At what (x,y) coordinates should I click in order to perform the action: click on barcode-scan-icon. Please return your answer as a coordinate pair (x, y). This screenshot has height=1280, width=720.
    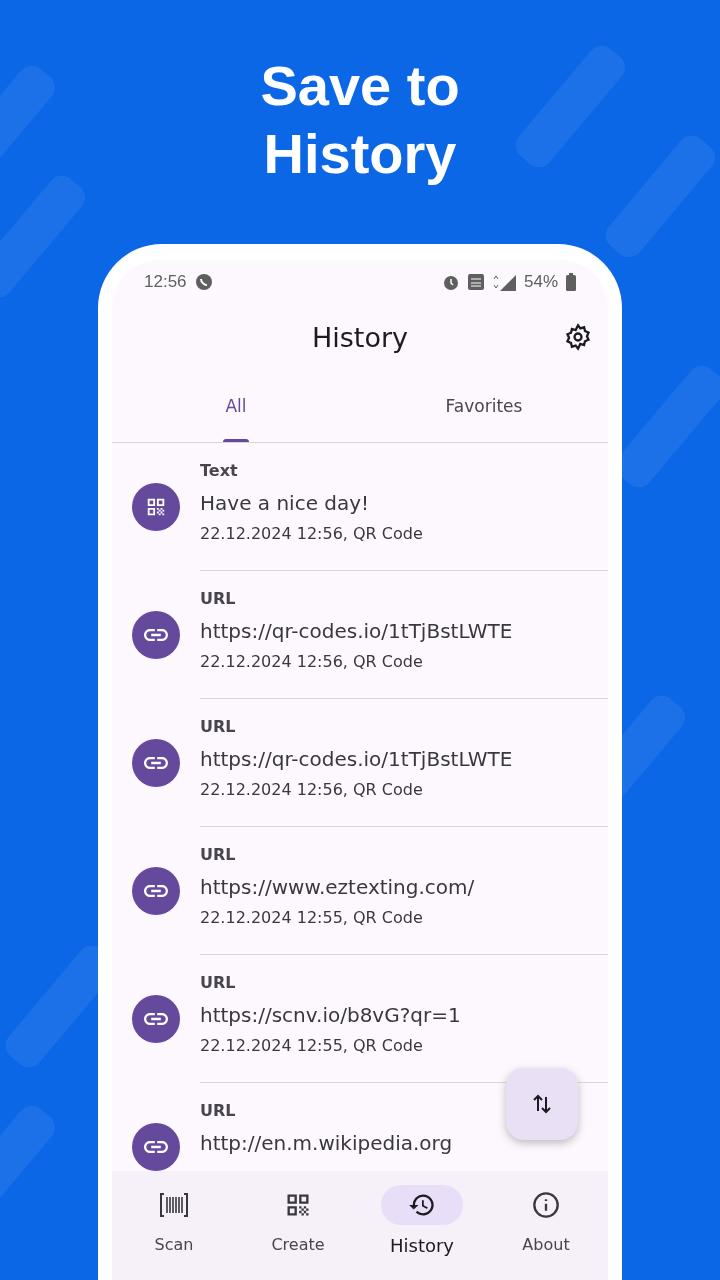
    Looking at the image, I should click on (174, 1205).